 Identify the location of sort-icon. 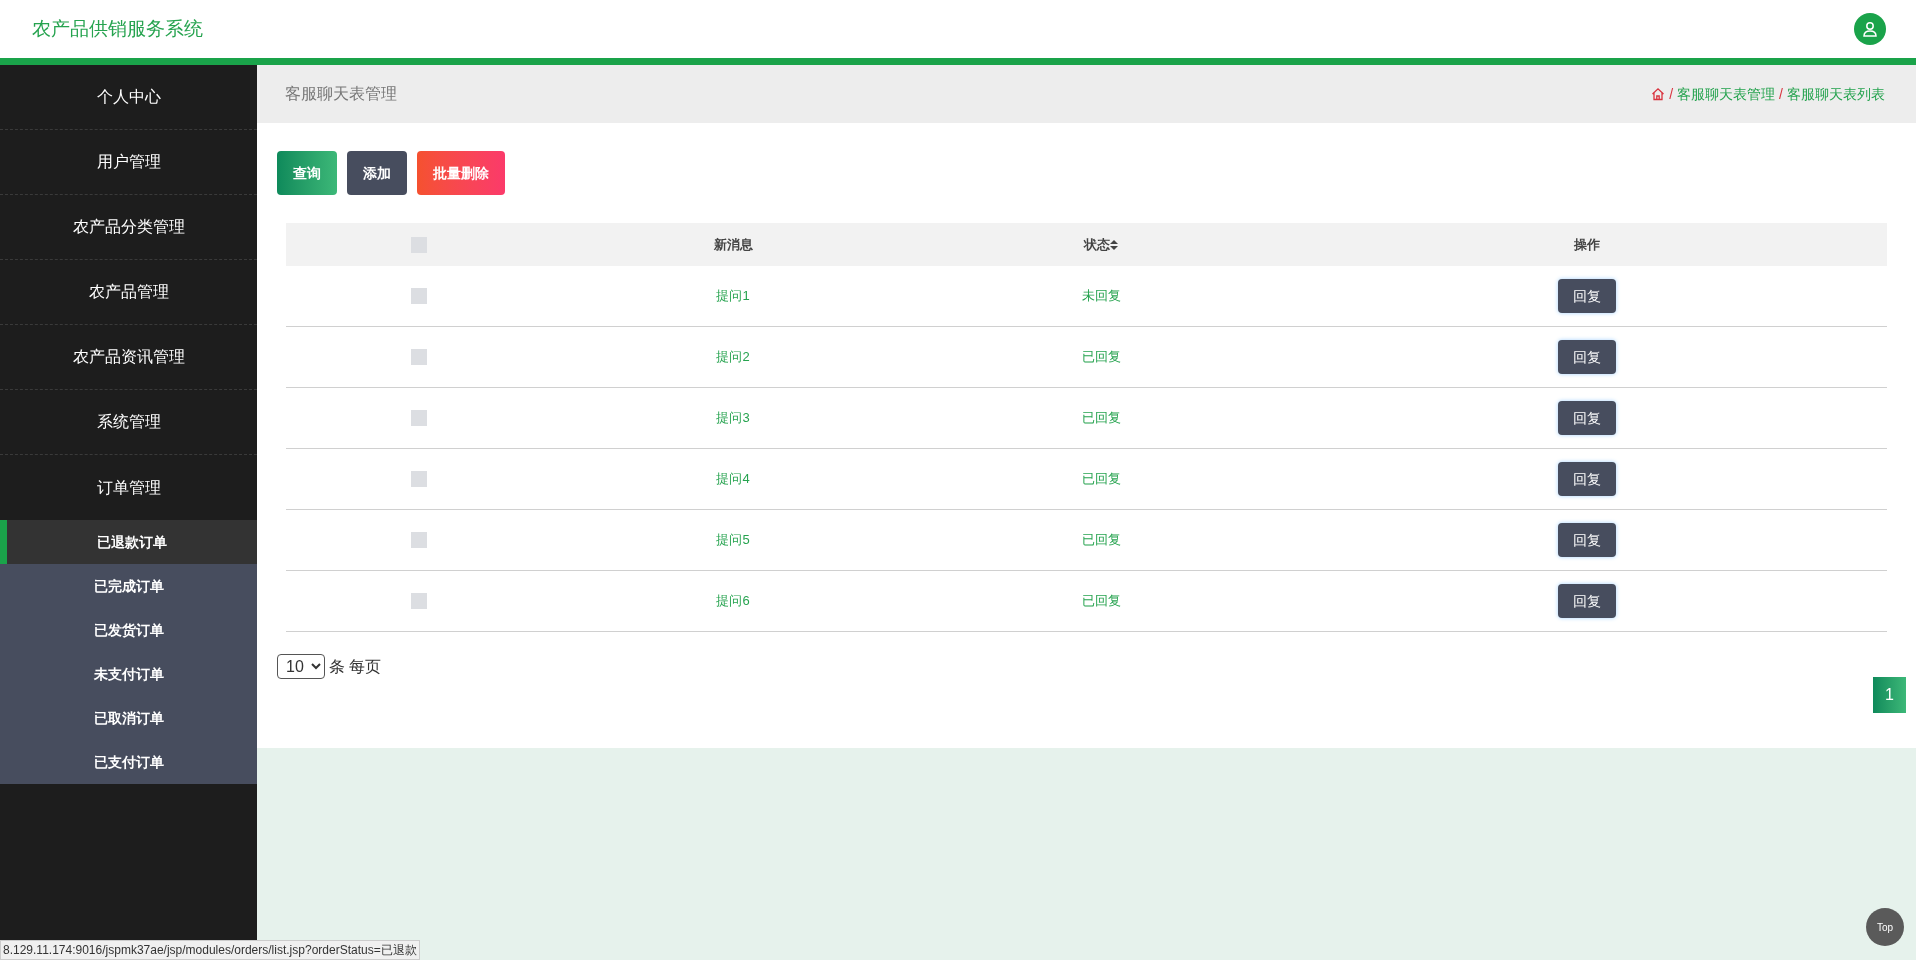
(1114, 244).